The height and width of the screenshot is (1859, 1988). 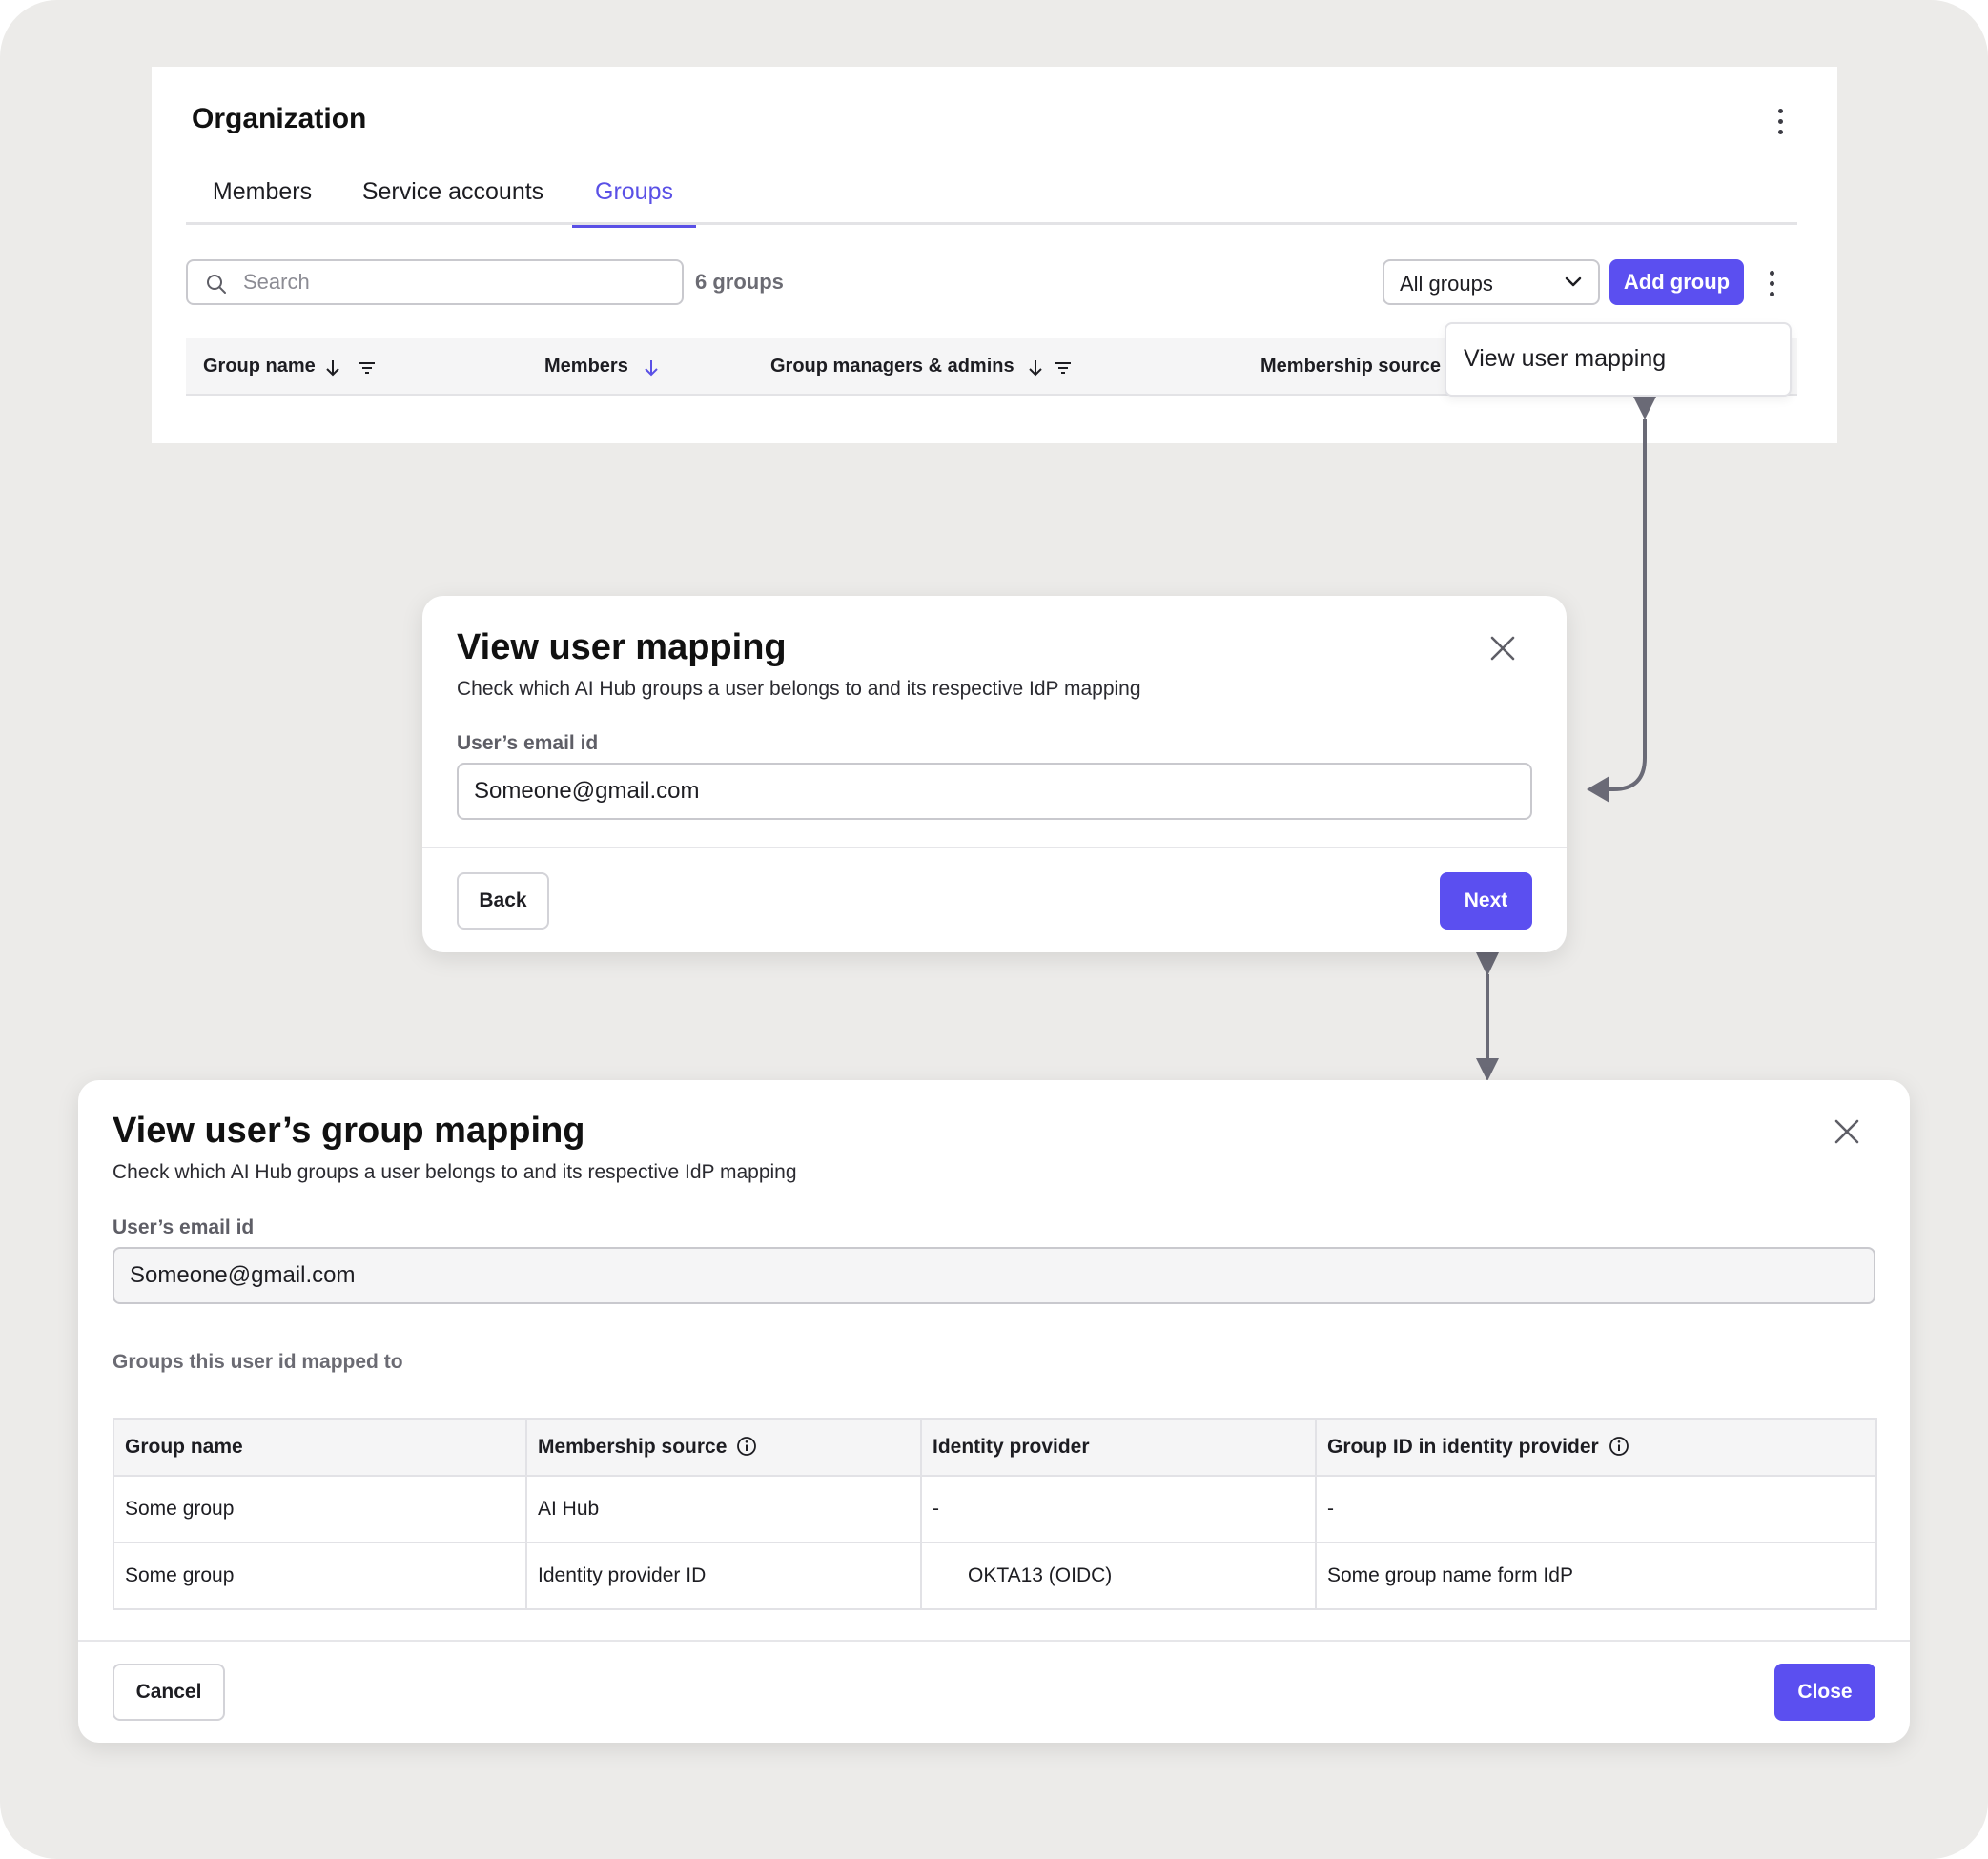 I want to click on email-readonly-input, so click(x=988, y=1276).